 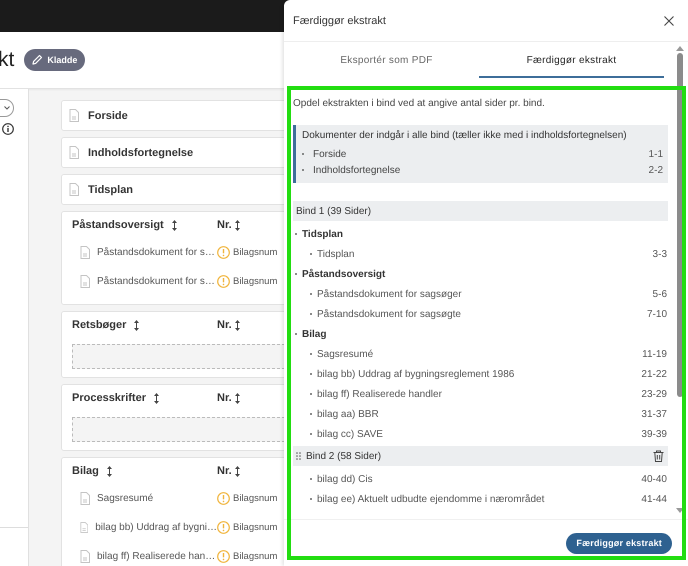 What do you see at coordinates (379, 394) in the screenshot?
I see `document-name: bilag ff) Realiserede handler` at bounding box center [379, 394].